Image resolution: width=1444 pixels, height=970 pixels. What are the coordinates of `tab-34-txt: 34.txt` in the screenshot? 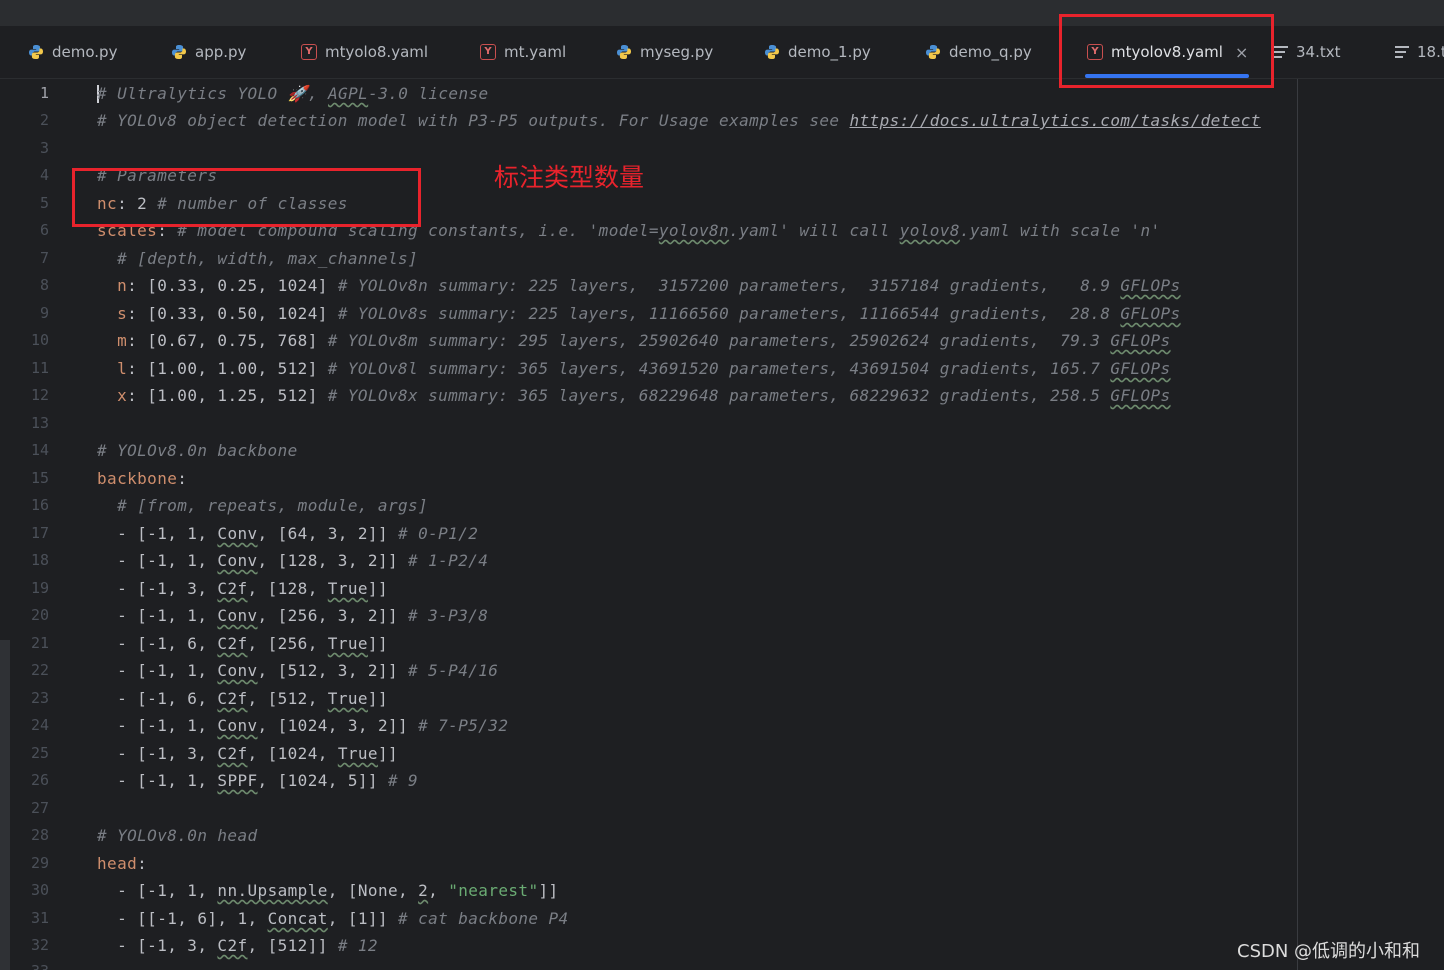 It's located at (1307, 52).